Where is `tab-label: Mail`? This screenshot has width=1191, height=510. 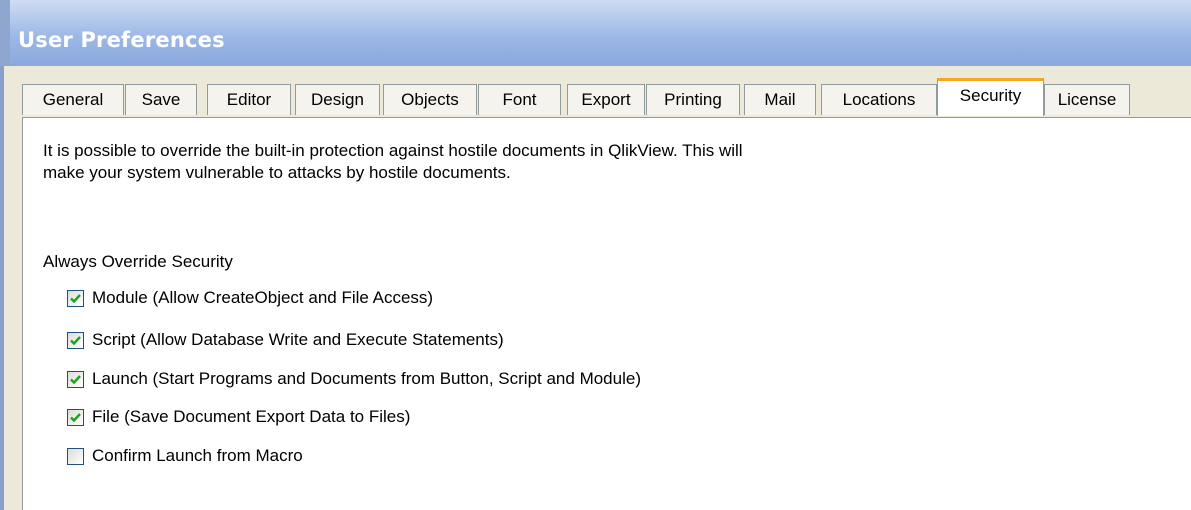 tab-label: Mail is located at coordinates (780, 99).